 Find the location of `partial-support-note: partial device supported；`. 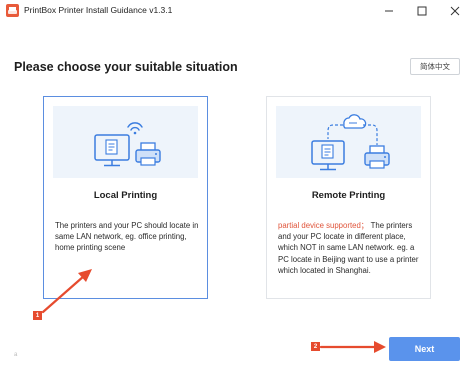

partial-support-note: partial device supported； is located at coordinates (323, 225).